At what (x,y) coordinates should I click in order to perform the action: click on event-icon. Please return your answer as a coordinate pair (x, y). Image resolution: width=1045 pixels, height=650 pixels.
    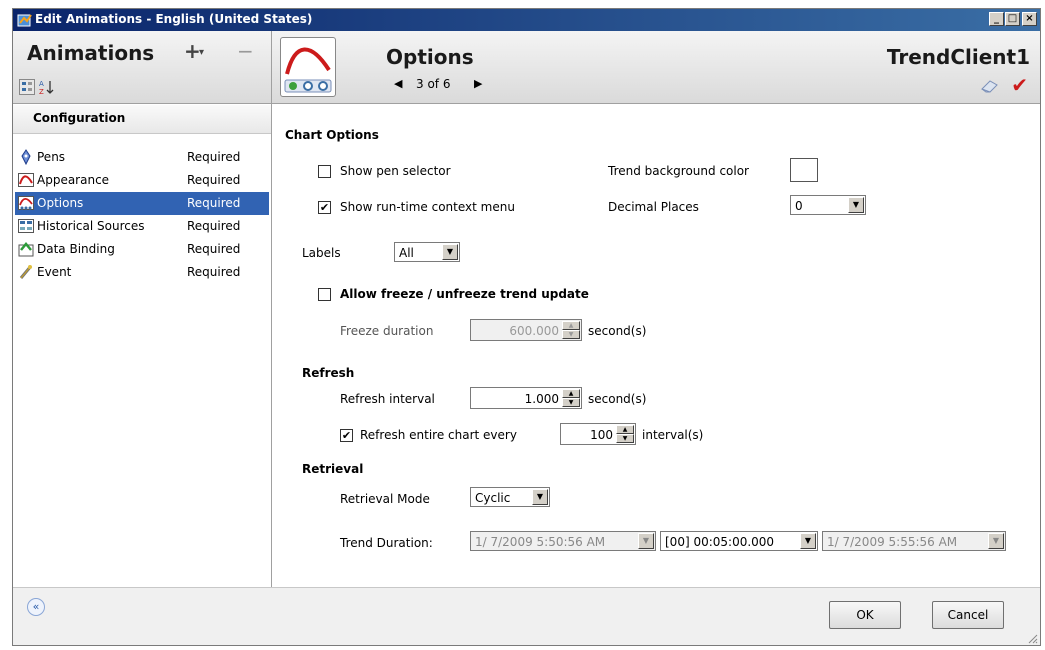
    Looking at the image, I should click on (26, 272).